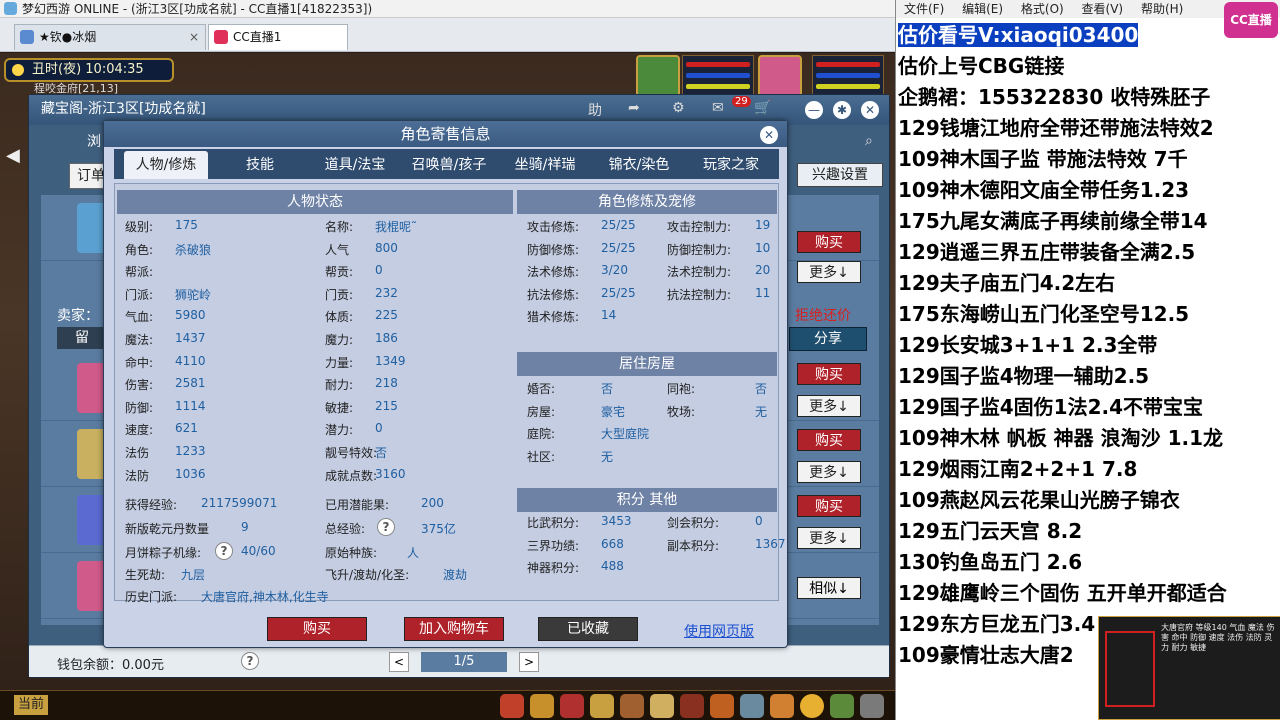 This screenshot has height=720, width=1280. What do you see at coordinates (168, 294) in the screenshot?
I see `status-field: 门派: 狮驼岭` at bounding box center [168, 294].